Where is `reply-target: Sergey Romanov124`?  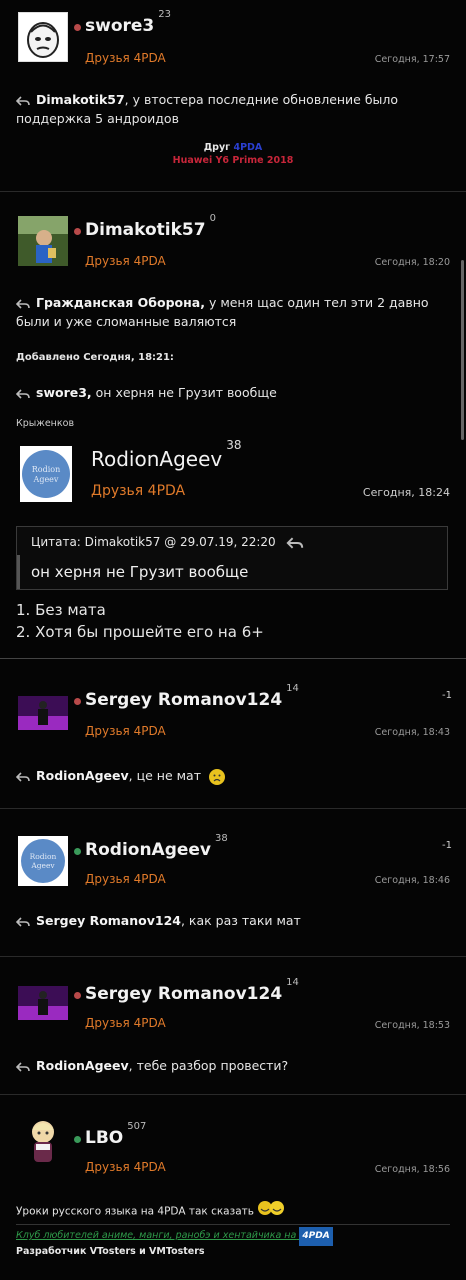
reply-target: Sergey Romanov124 is located at coordinates (108, 920).